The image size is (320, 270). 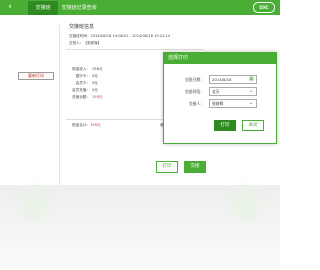 What do you see at coordinates (195, 167) in the screenshot?
I see `handover-button: 交接` at bounding box center [195, 167].